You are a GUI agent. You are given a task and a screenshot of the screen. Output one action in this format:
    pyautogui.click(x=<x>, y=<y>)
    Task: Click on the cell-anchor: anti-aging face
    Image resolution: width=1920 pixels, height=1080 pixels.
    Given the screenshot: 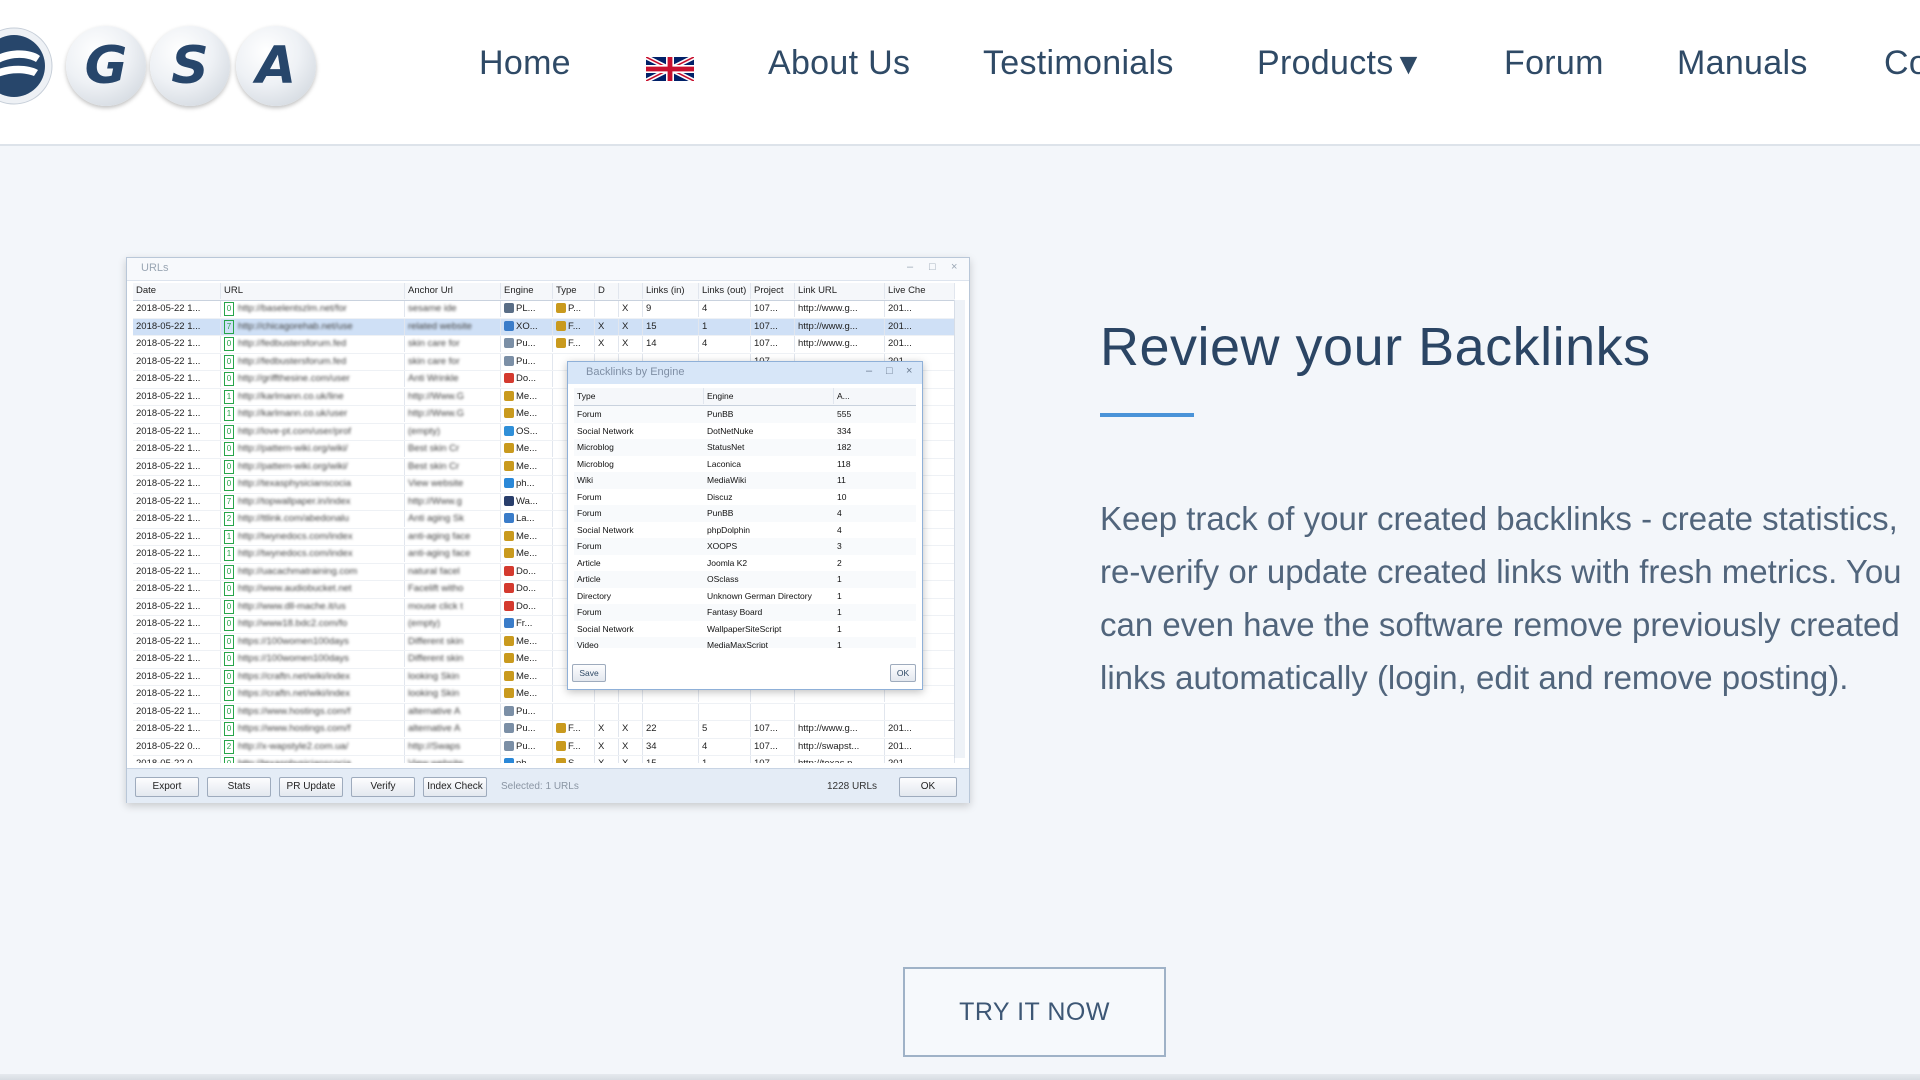 What is the action you would take?
    pyautogui.click(x=453, y=536)
    